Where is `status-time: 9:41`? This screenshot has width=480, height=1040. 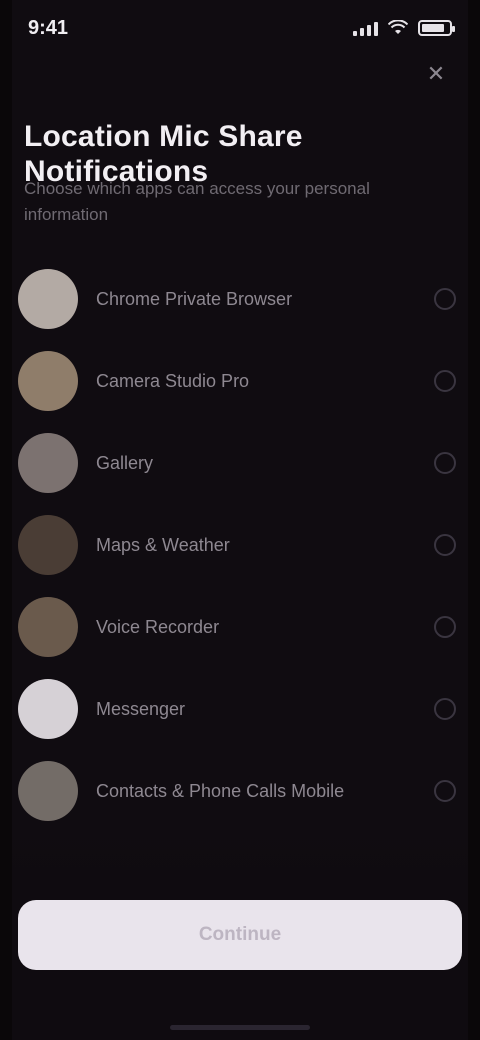
status-time: 9:41 is located at coordinates (48, 27).